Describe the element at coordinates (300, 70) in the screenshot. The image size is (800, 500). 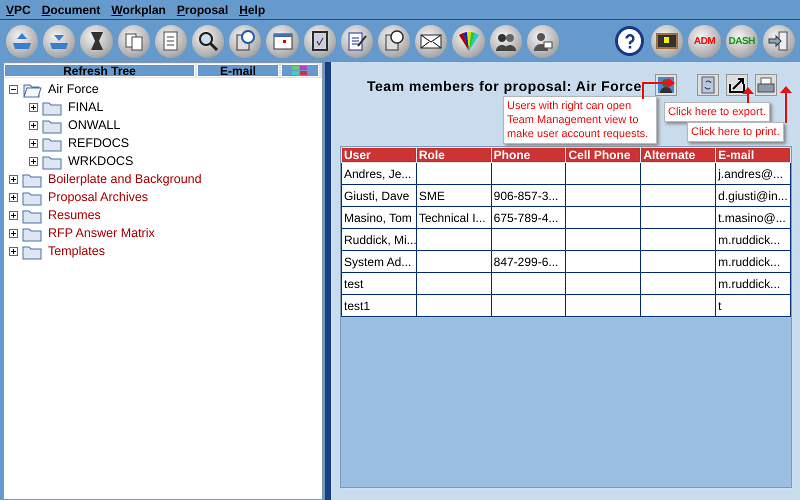
I see `grid-icon` at that location.